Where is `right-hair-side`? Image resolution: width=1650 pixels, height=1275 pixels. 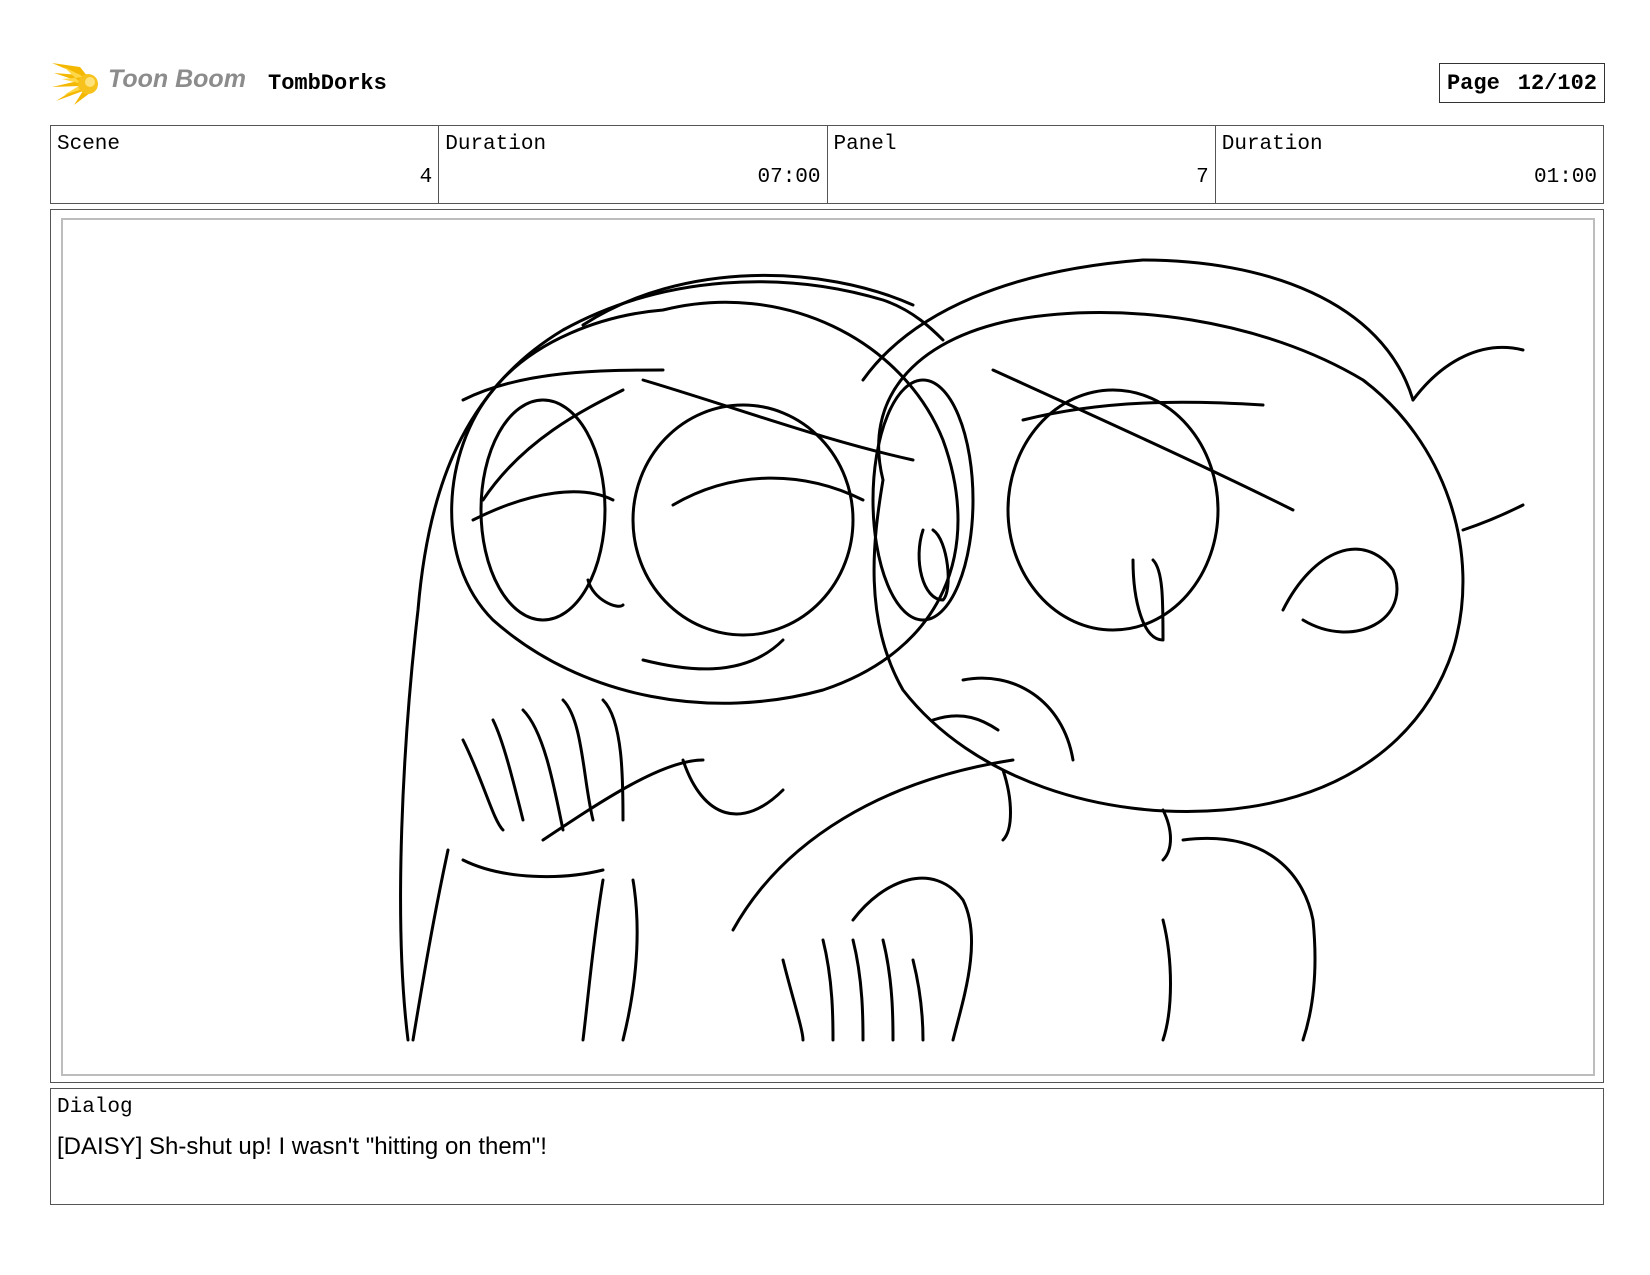 right-hair-side is located at coordinates (1493, 517).